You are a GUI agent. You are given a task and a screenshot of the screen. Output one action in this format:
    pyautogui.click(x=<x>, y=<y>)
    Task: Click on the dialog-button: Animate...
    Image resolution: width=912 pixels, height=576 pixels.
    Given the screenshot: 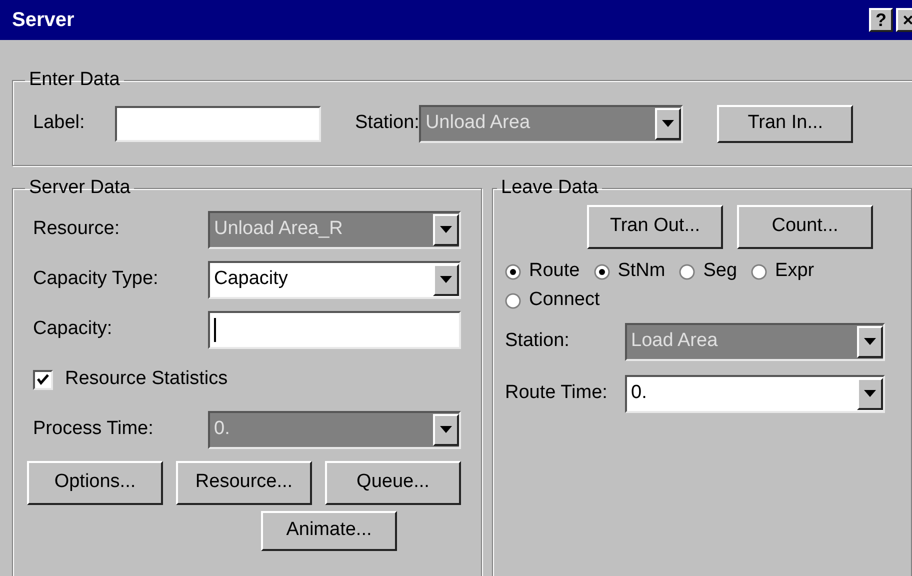 What is the action you would take?
    pyautogui.click(x=329, y=530)
    